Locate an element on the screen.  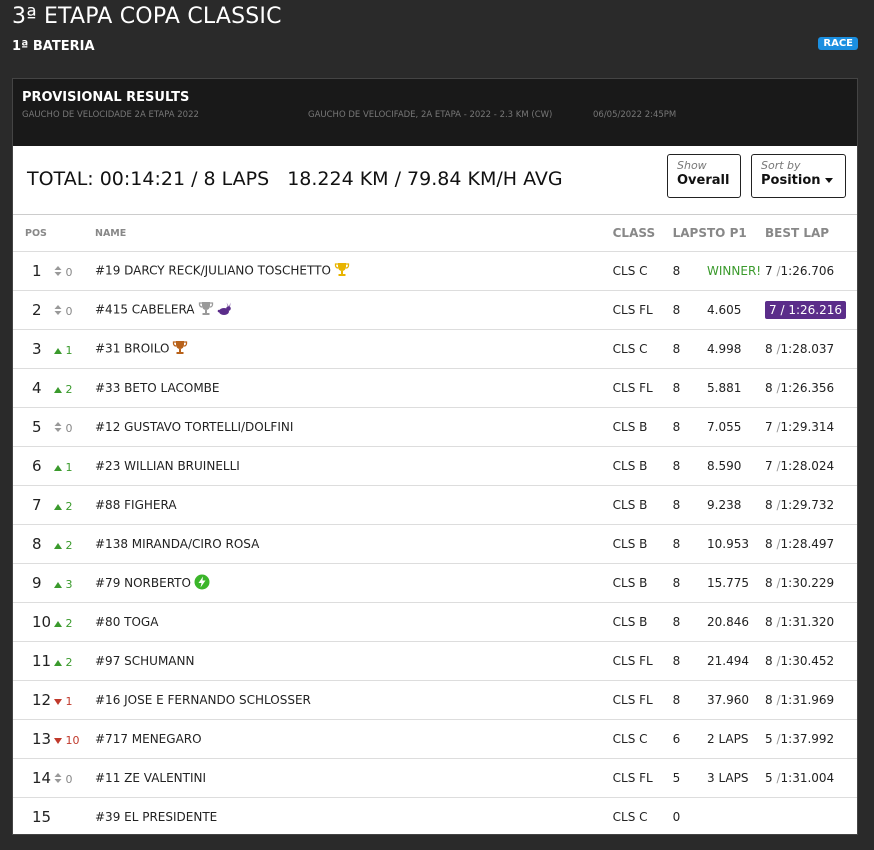
event-datetime: 06/05/2022 2:45PM is located at coordinates (635, 115).